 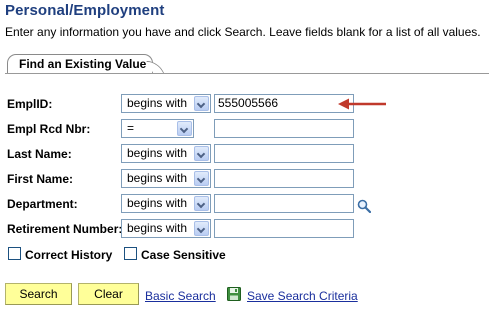 What do you see at coordinates (131, 128) in the screenshot?
I see `empl-rcd-nbr-operator-value: =` at bounding box center [131, 128].